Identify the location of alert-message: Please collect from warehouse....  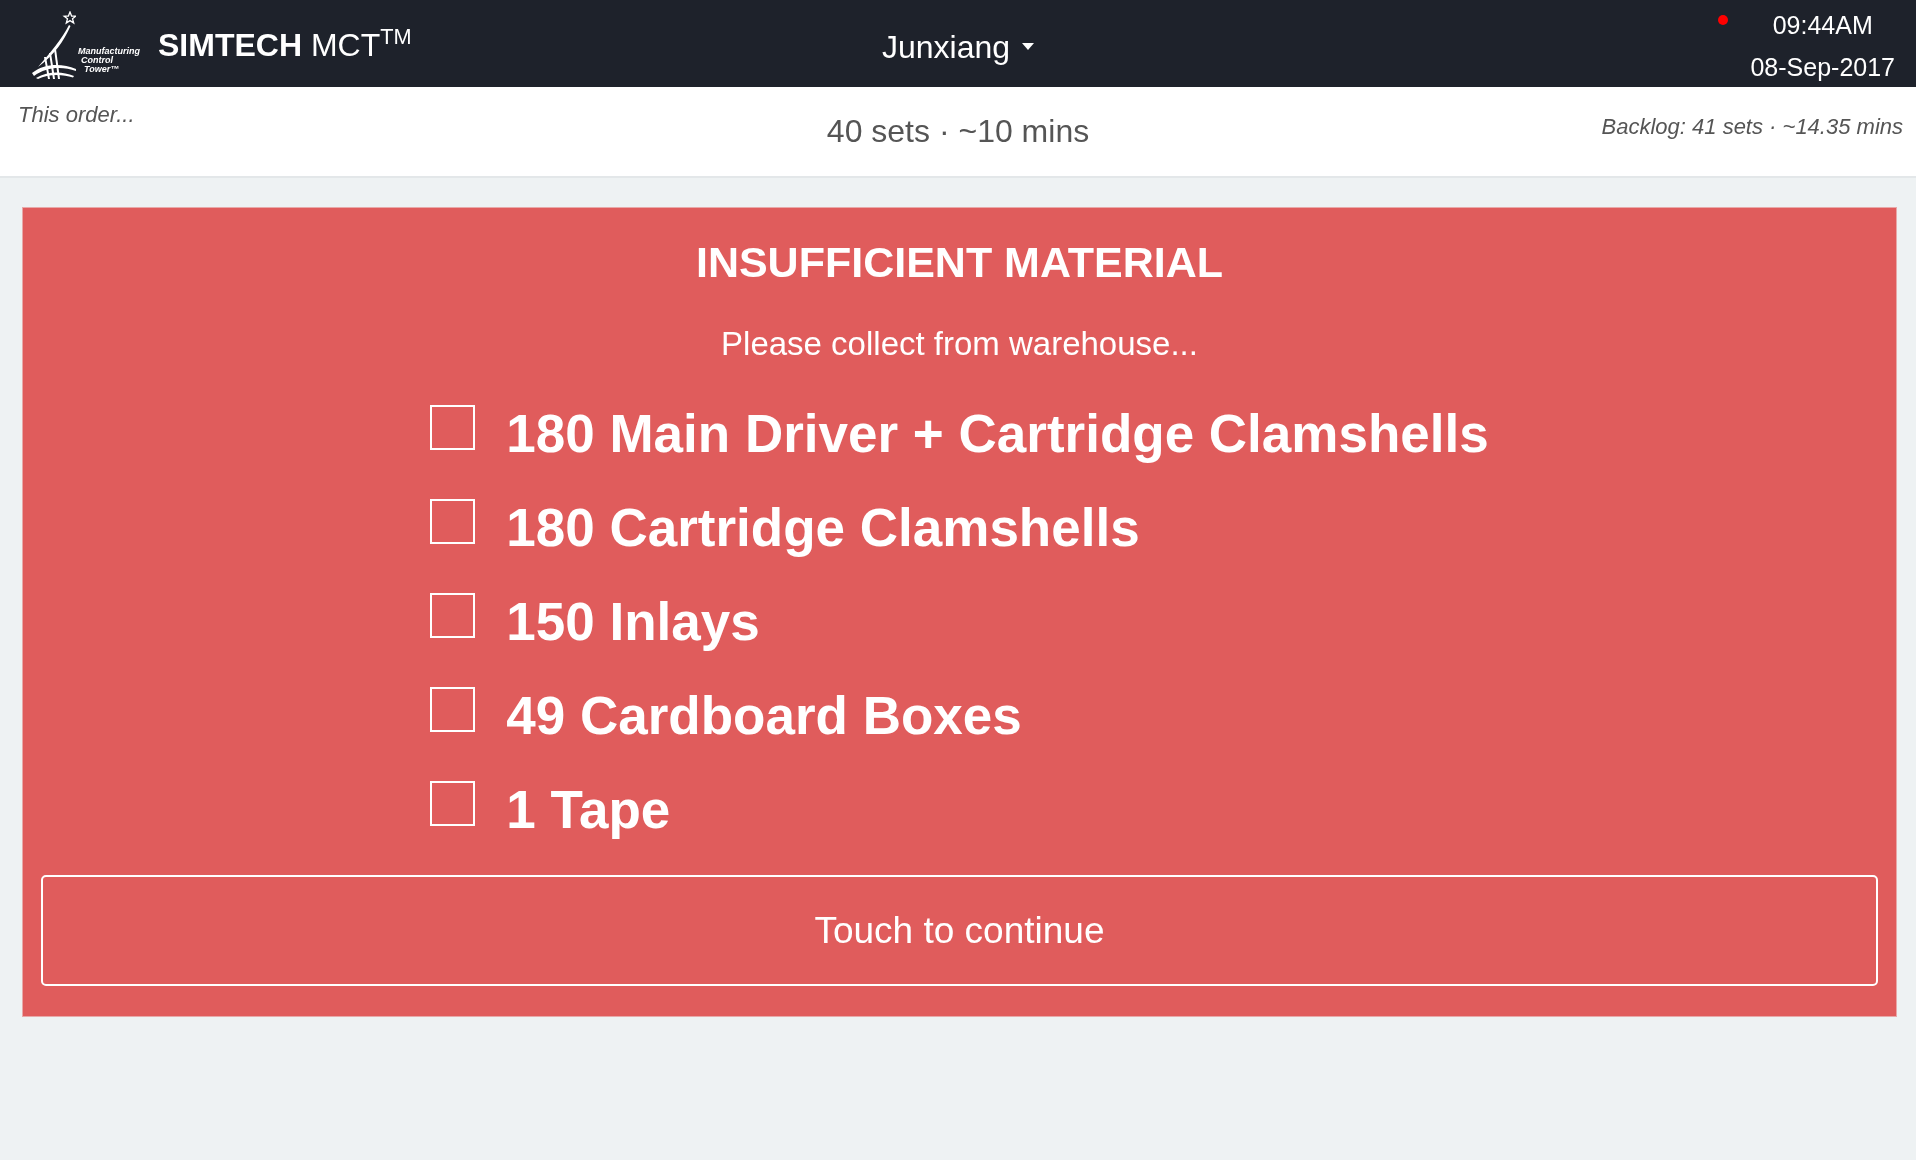
(959, 344).